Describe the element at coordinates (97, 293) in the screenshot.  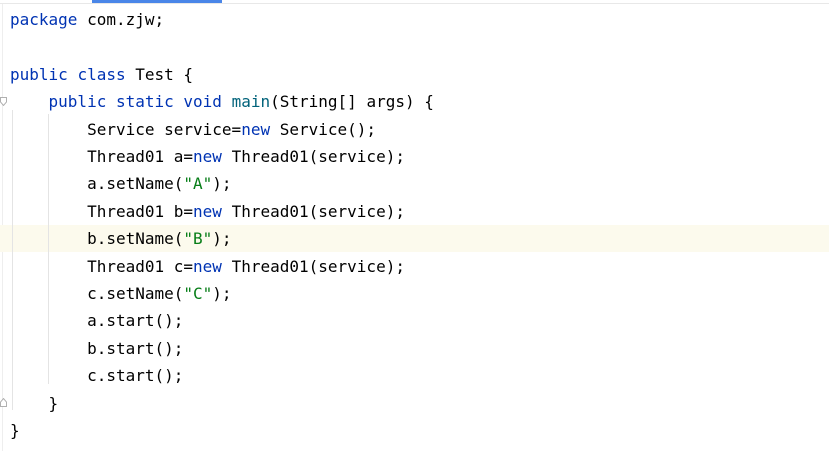
I see `code-token: c.setName(` at that location.